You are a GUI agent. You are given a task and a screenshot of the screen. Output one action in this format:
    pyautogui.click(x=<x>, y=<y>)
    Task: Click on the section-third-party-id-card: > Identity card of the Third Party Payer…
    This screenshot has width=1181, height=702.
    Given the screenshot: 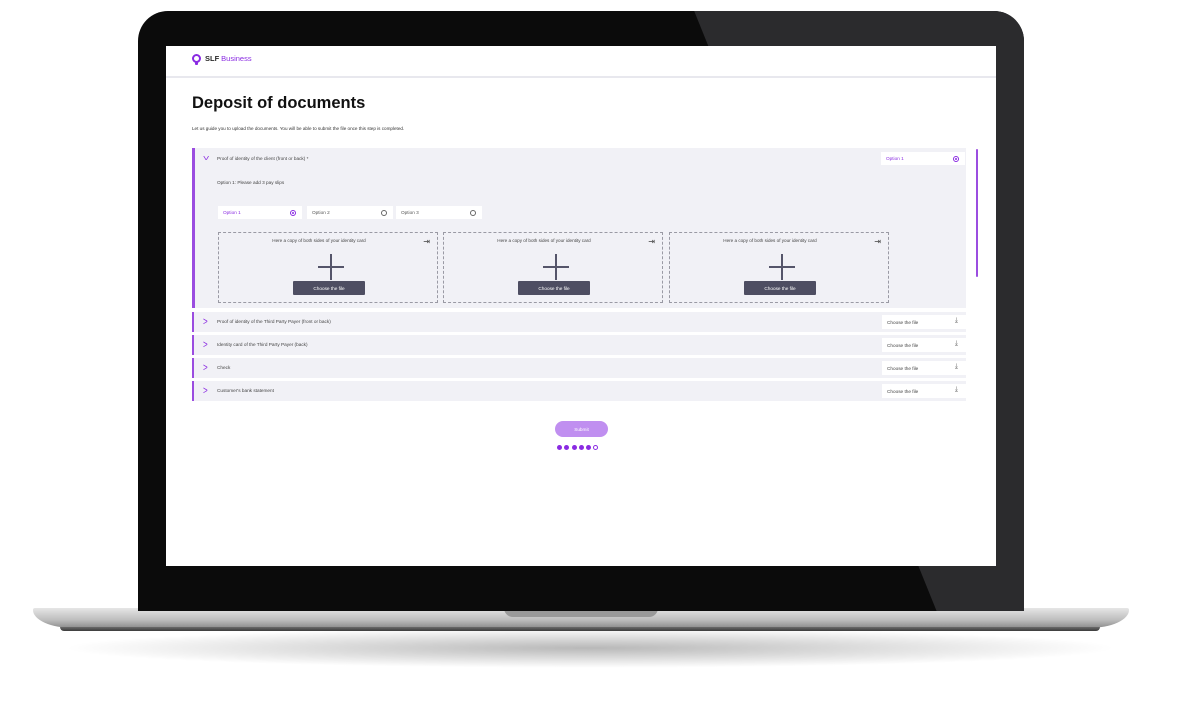 What is the action you would take?
    pyautogui.click(x=579, y=345)
    